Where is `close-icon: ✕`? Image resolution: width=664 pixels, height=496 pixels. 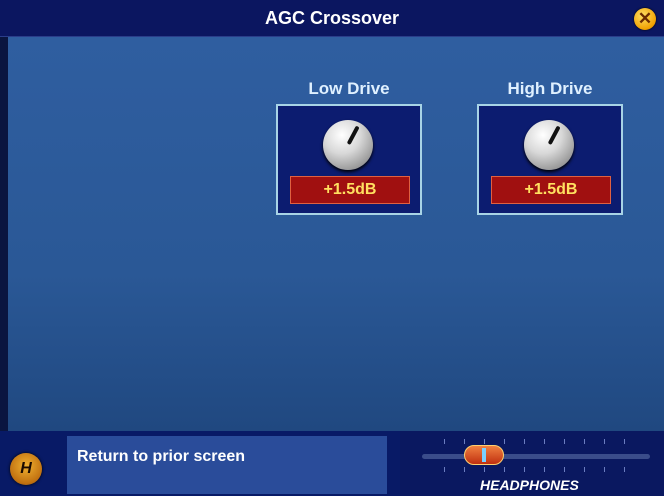 close-icon: ✕ is located at coordinates (645, 18).